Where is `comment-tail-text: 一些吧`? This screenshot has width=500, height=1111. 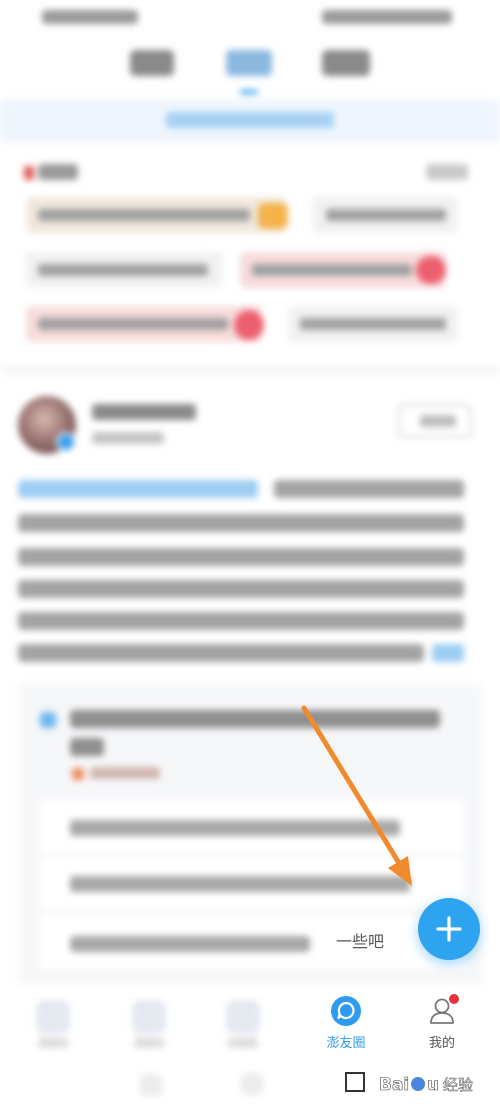
comment-tail-text: 一些吧 is located at coordinates (360, 941).